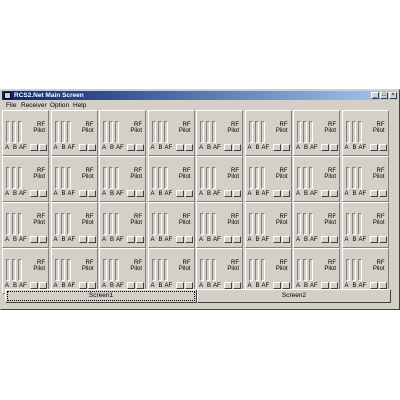 The height and width of the screenshot is (400, 400). What do you see at coordinates (375, 95) in the screenshot?
I see `minimize-button: _` at bounding box center [375, 95].